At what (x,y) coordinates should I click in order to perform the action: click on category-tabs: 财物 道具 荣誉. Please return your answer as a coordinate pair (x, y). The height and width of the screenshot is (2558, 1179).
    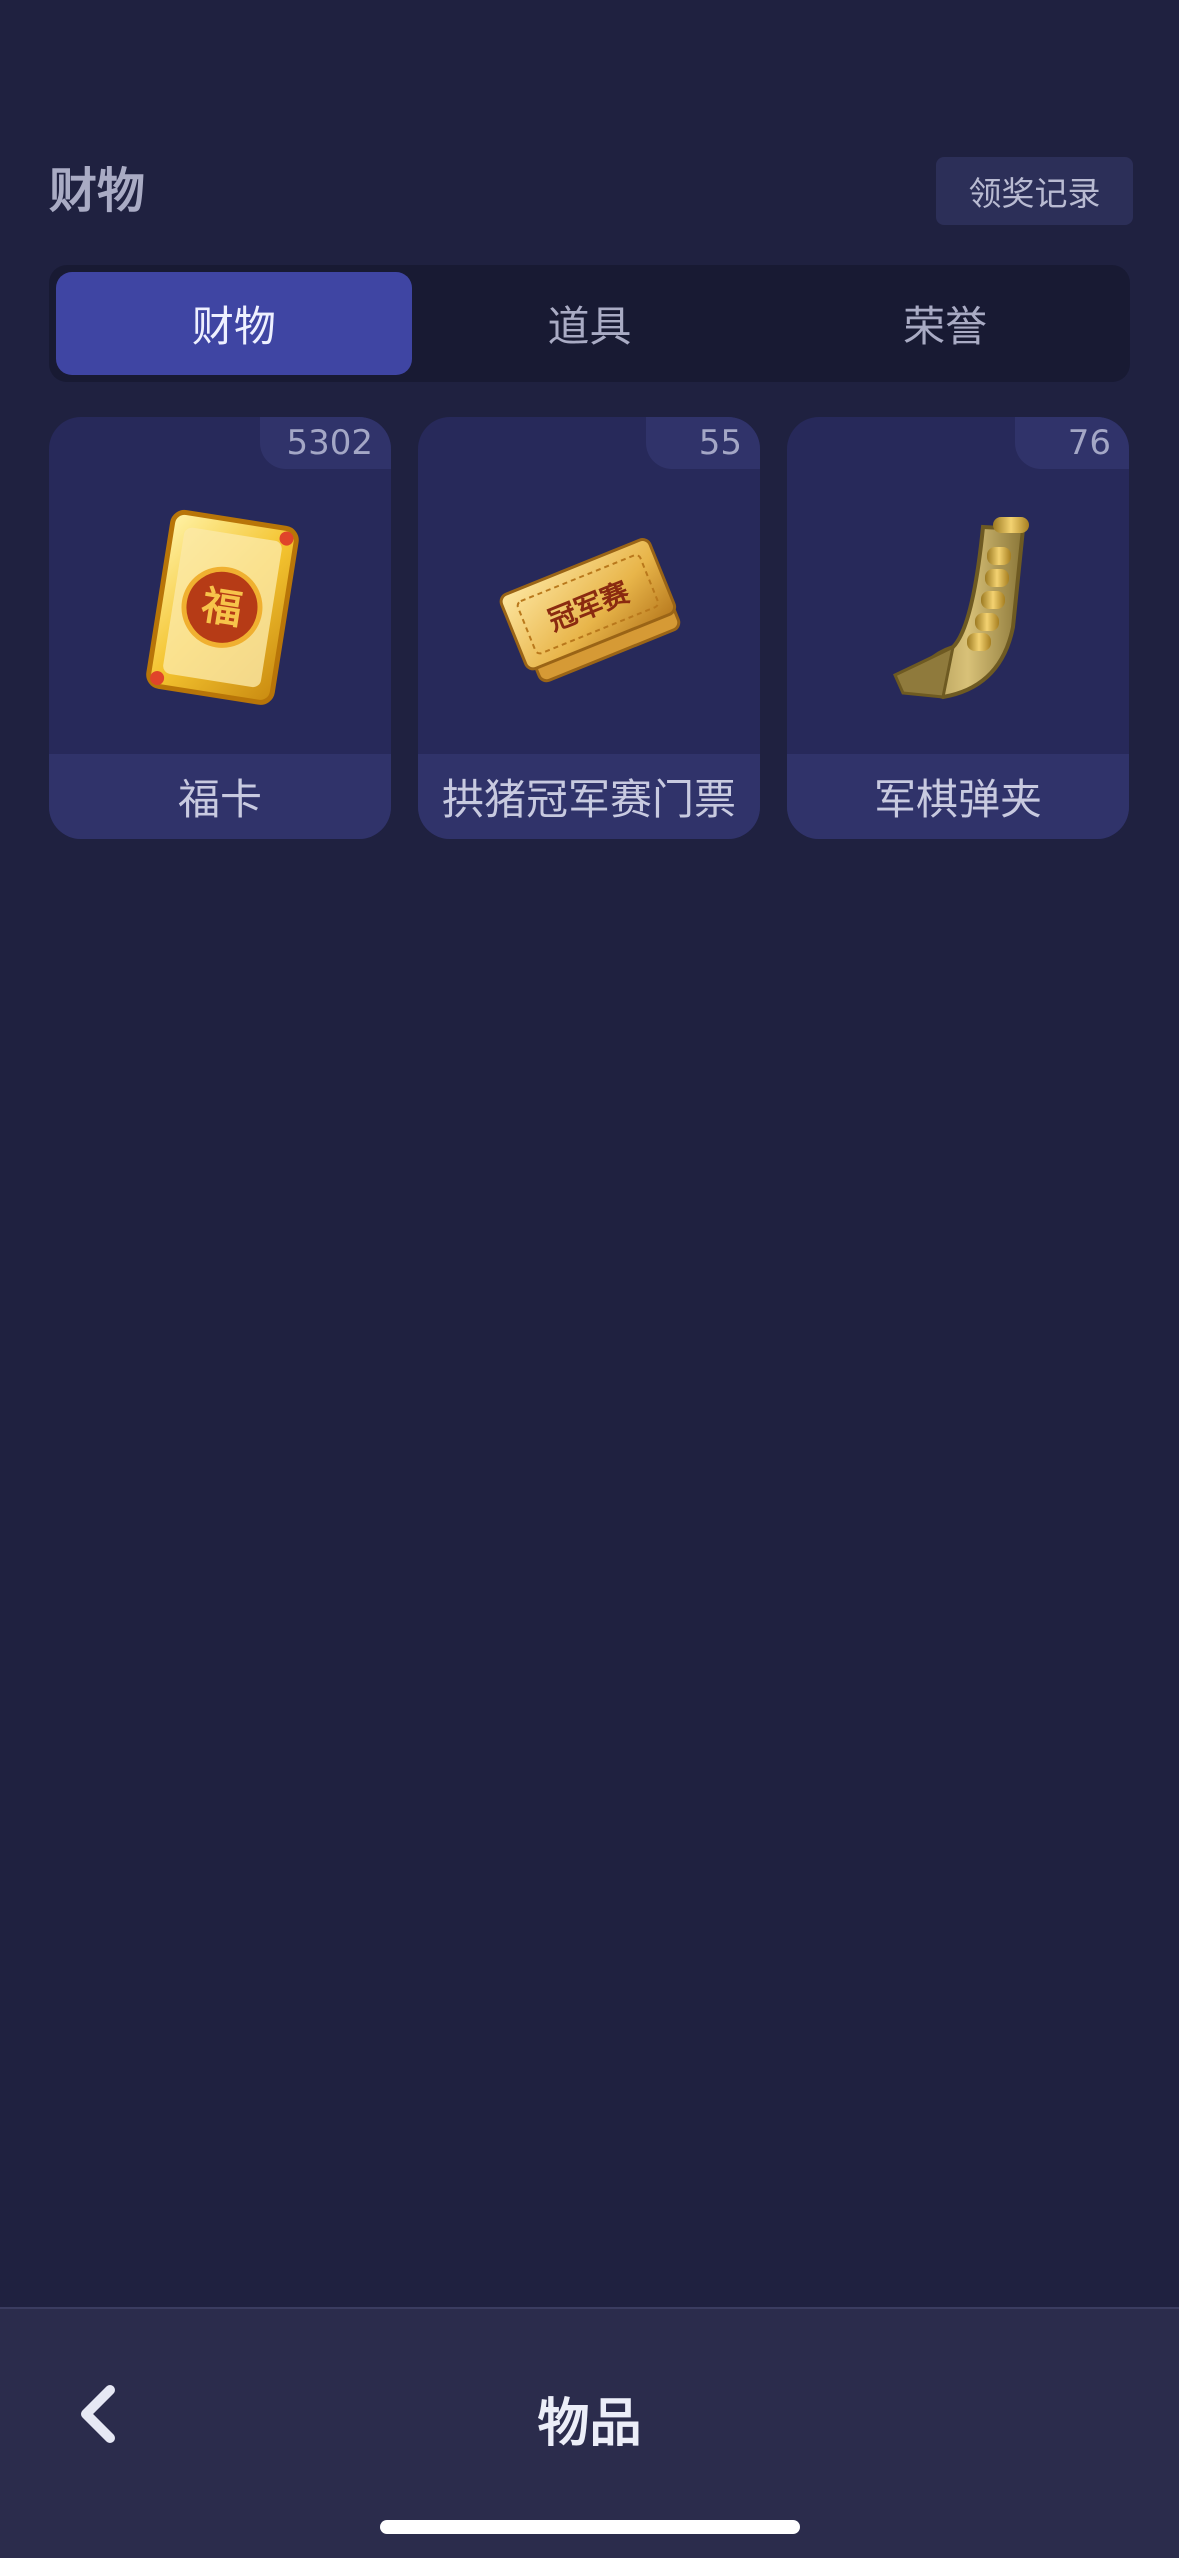
    Looking at the image, I should click on (589, 323).